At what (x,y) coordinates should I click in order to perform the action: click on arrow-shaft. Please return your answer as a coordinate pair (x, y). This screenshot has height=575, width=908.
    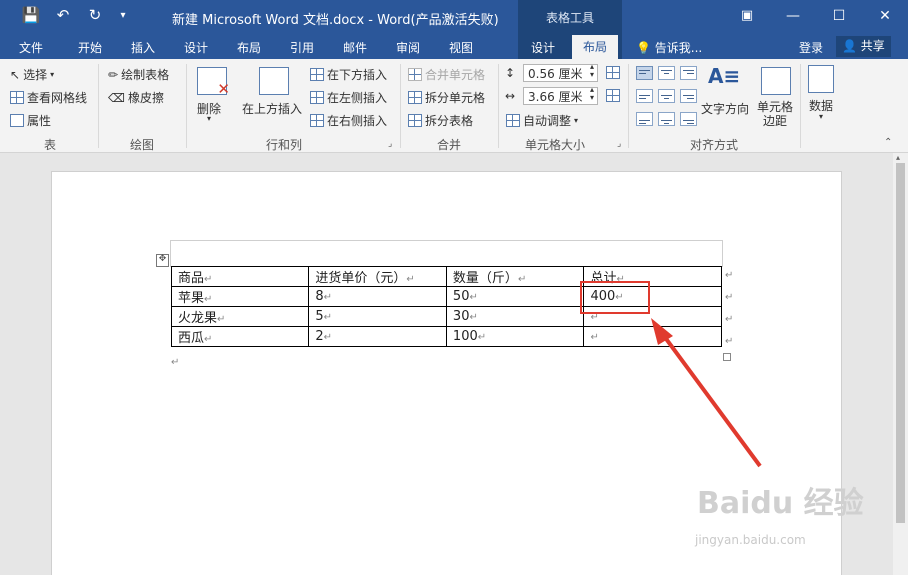
    Looking at the image, I should click on (712, 401).